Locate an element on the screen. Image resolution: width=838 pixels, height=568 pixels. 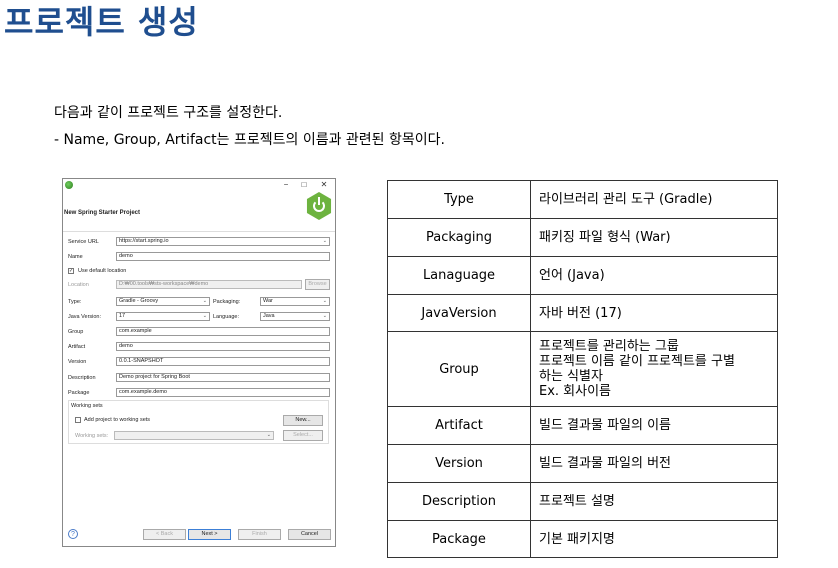
java-version-label: Java Version: is located at coordinates (85, 317).